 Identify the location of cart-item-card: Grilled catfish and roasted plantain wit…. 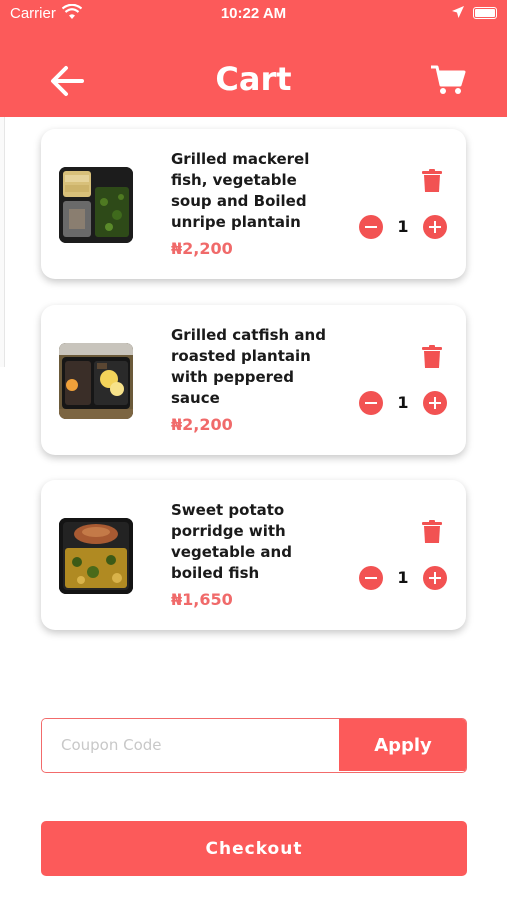
(253, 380).